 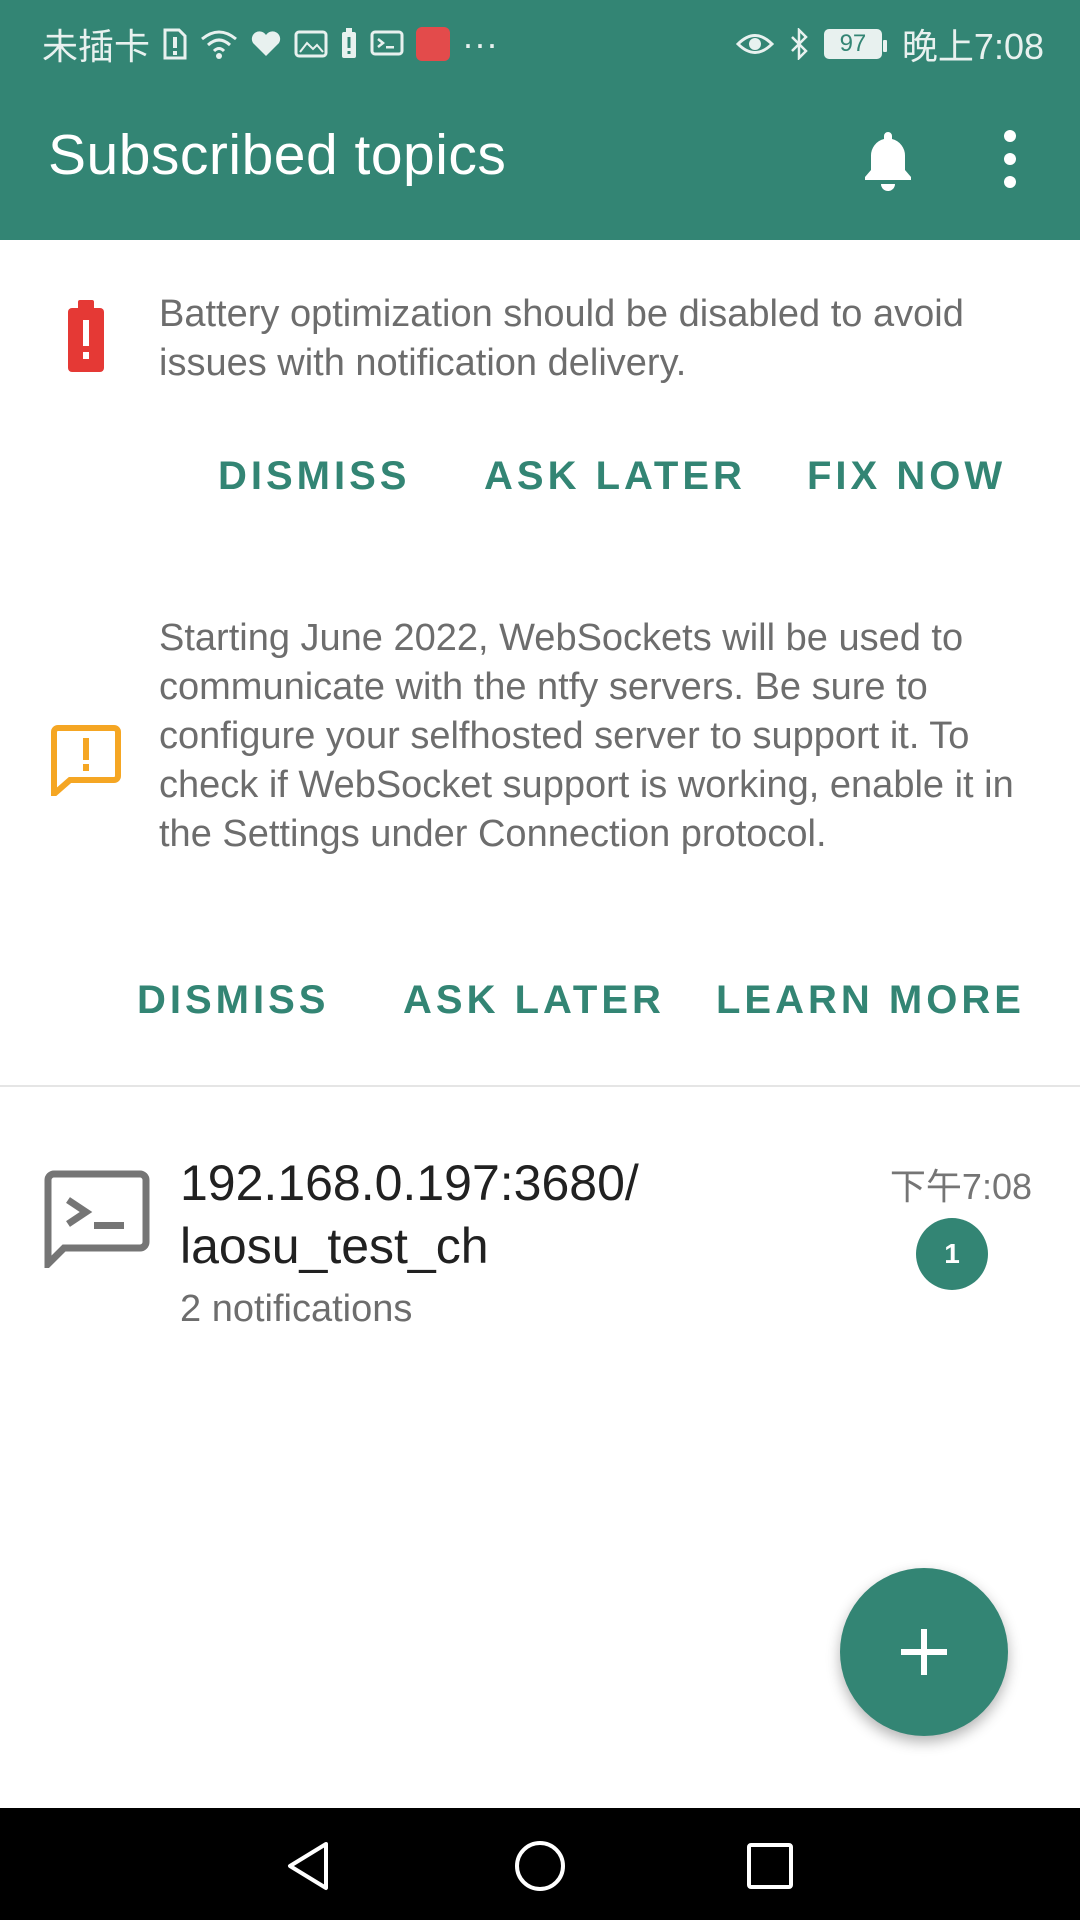 I want to click on back-icon, so click(x=310, y=1866).